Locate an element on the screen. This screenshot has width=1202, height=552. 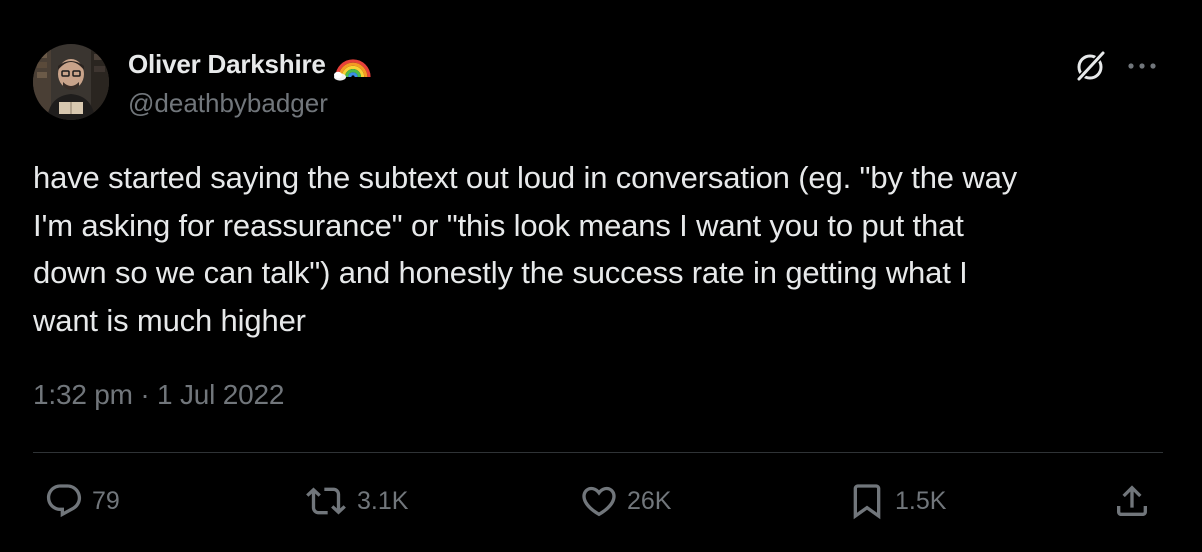
author-handle: @deathbybadger is located at coordinates (228, 103).